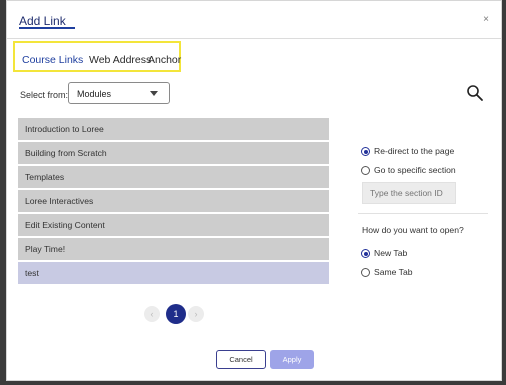 This screenshot has width=506, height=385. What do you see at coordinates (47, 28) in the screenshot?
I see `active-tab-indicator` at bounding box center [47, 28].